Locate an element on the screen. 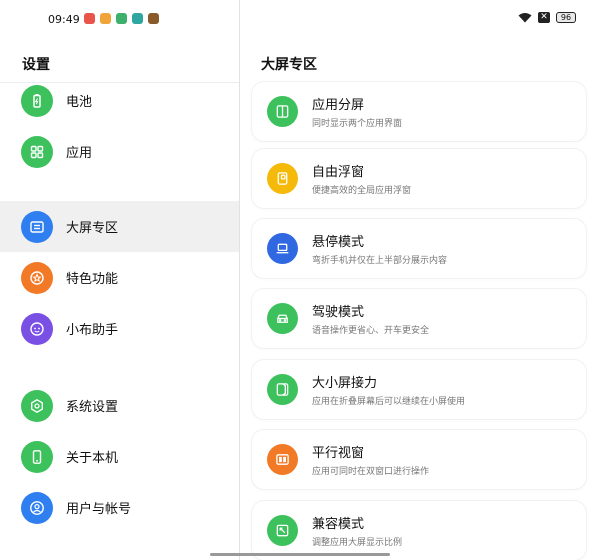  split-screen-icon is located at coordinates (282, 111).